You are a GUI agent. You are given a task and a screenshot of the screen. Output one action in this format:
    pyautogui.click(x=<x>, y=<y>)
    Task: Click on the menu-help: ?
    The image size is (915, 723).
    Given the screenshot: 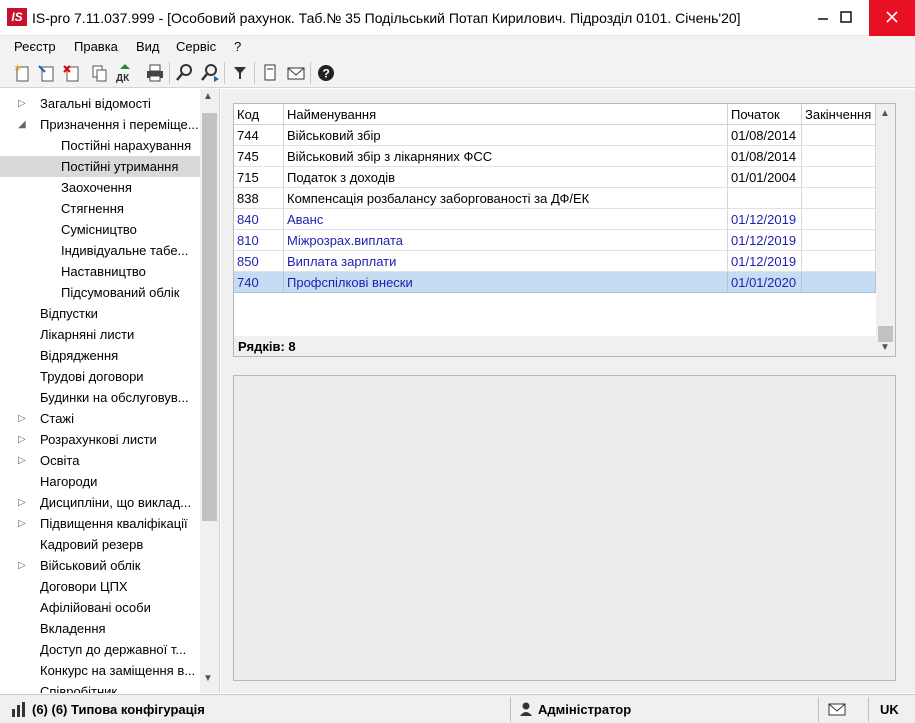 What is the action you would take?
    pyautogui.click(x=237, y=46)
    